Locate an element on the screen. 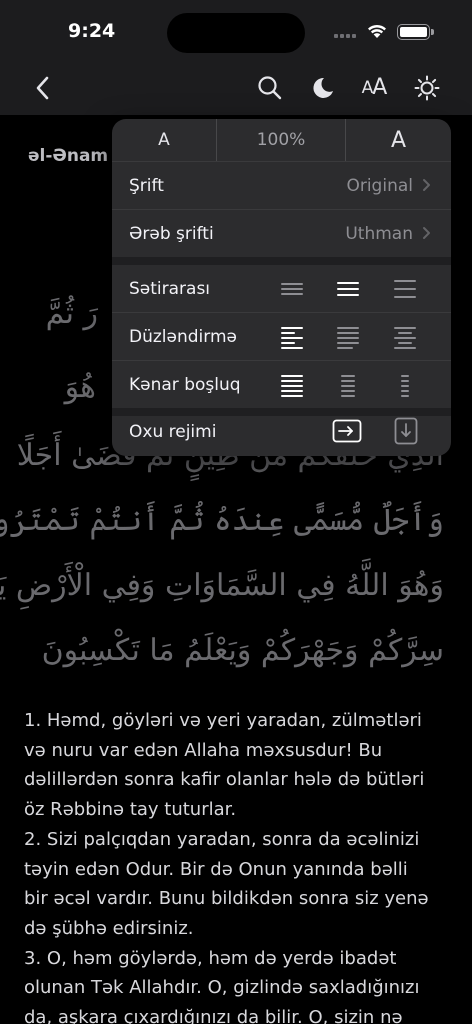  alignment-row: Düzləndirmə is located at coordinates (281, 336).